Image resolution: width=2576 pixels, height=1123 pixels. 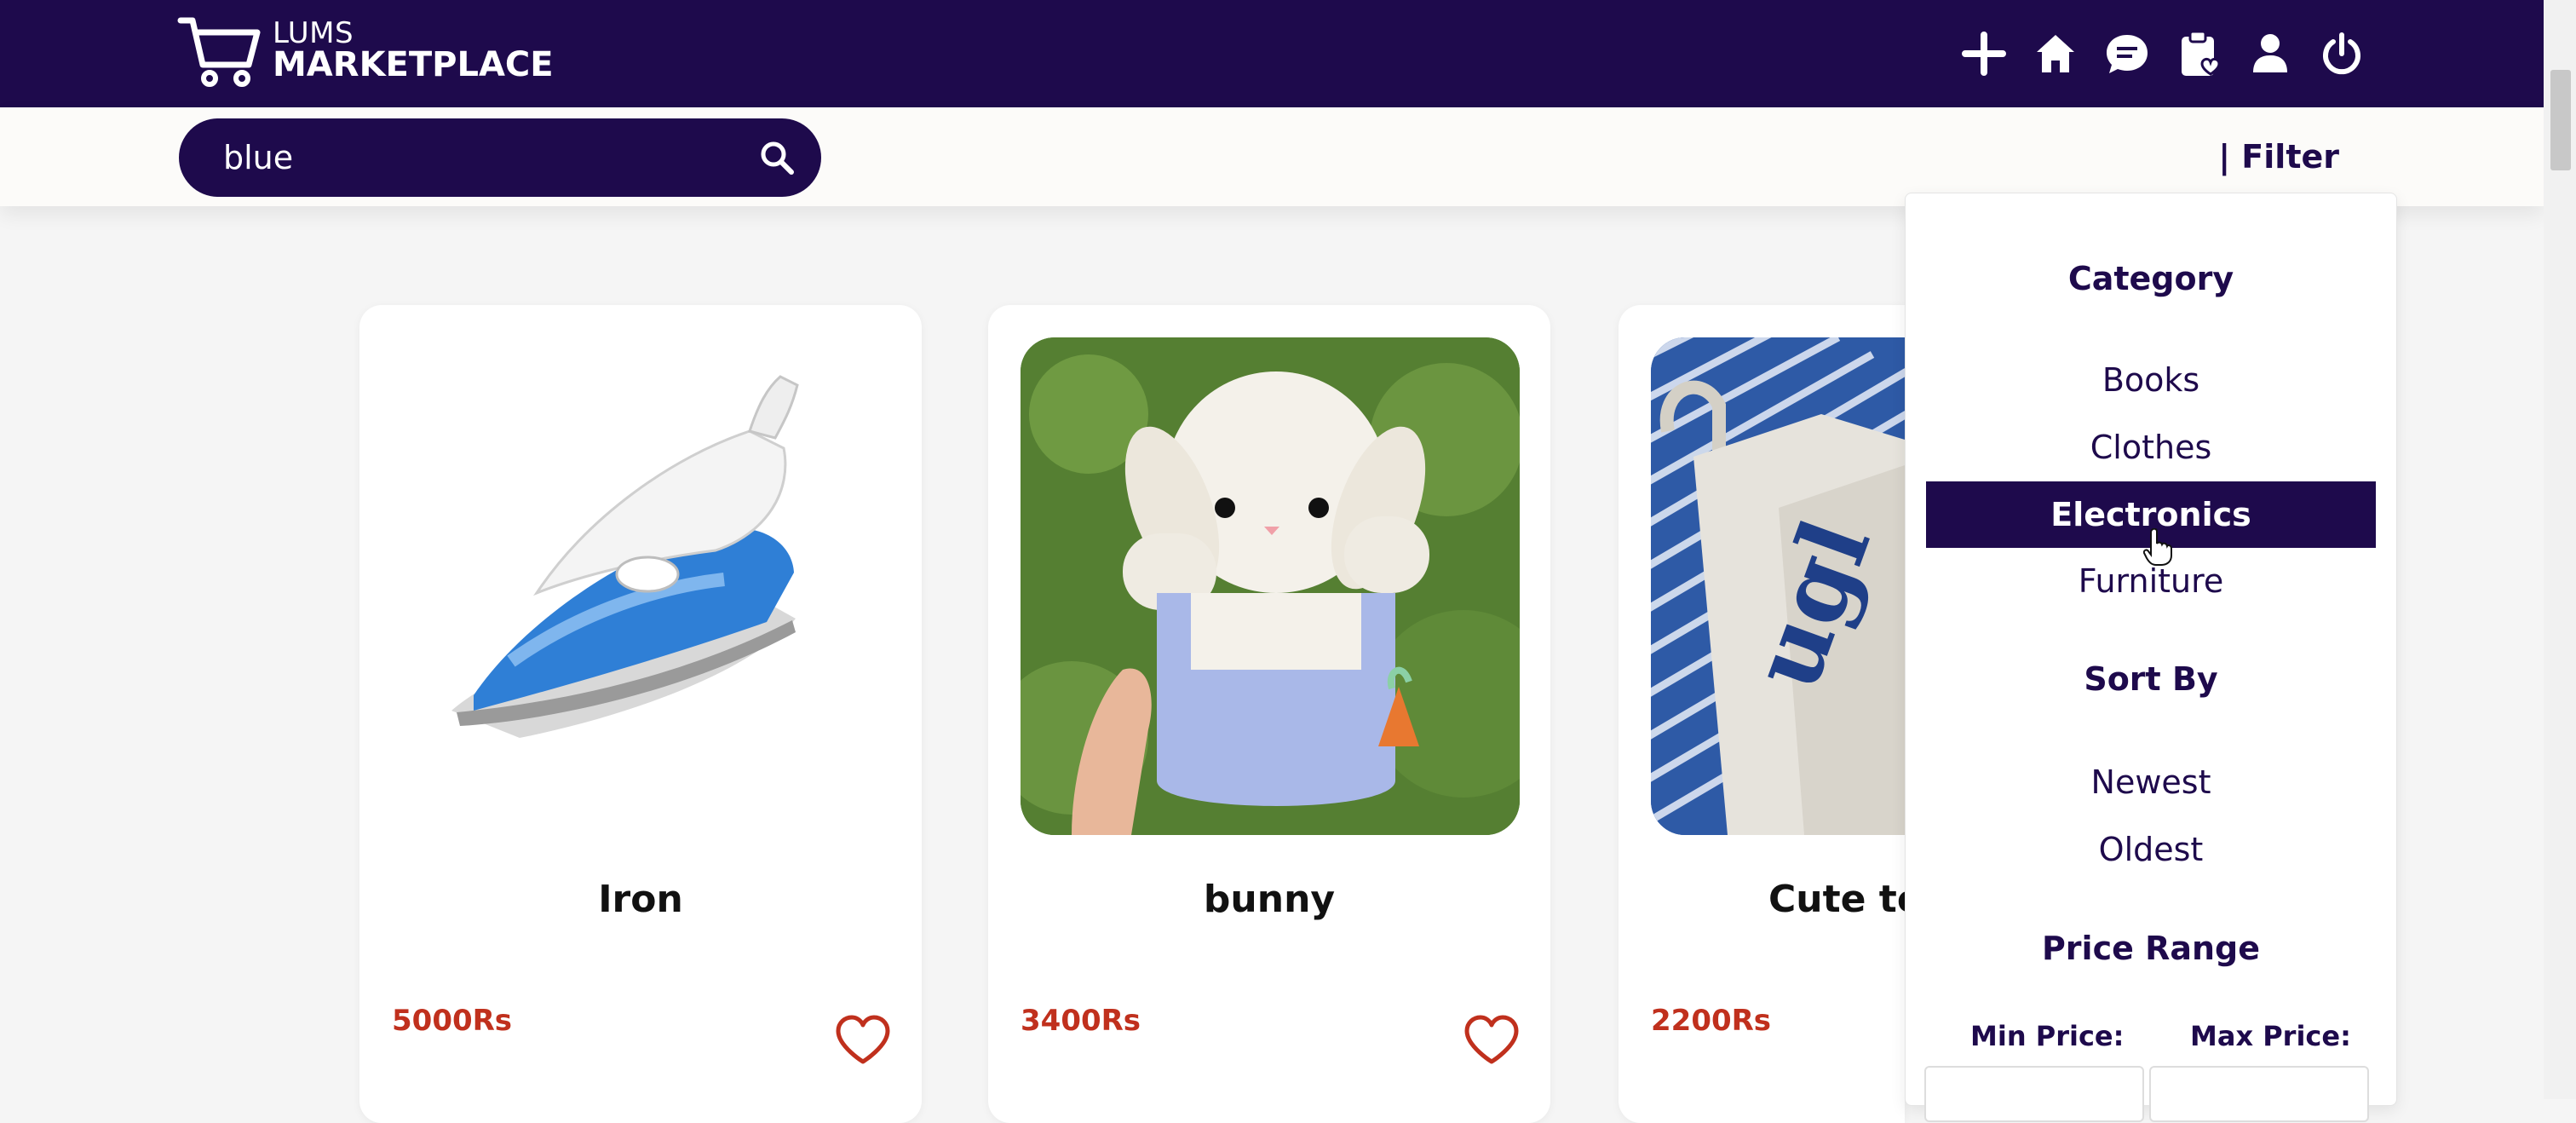 What do you see at coordinates (2270, 54) in the screenshot?
I see `user-icon` at bounding box center [2270, 54].